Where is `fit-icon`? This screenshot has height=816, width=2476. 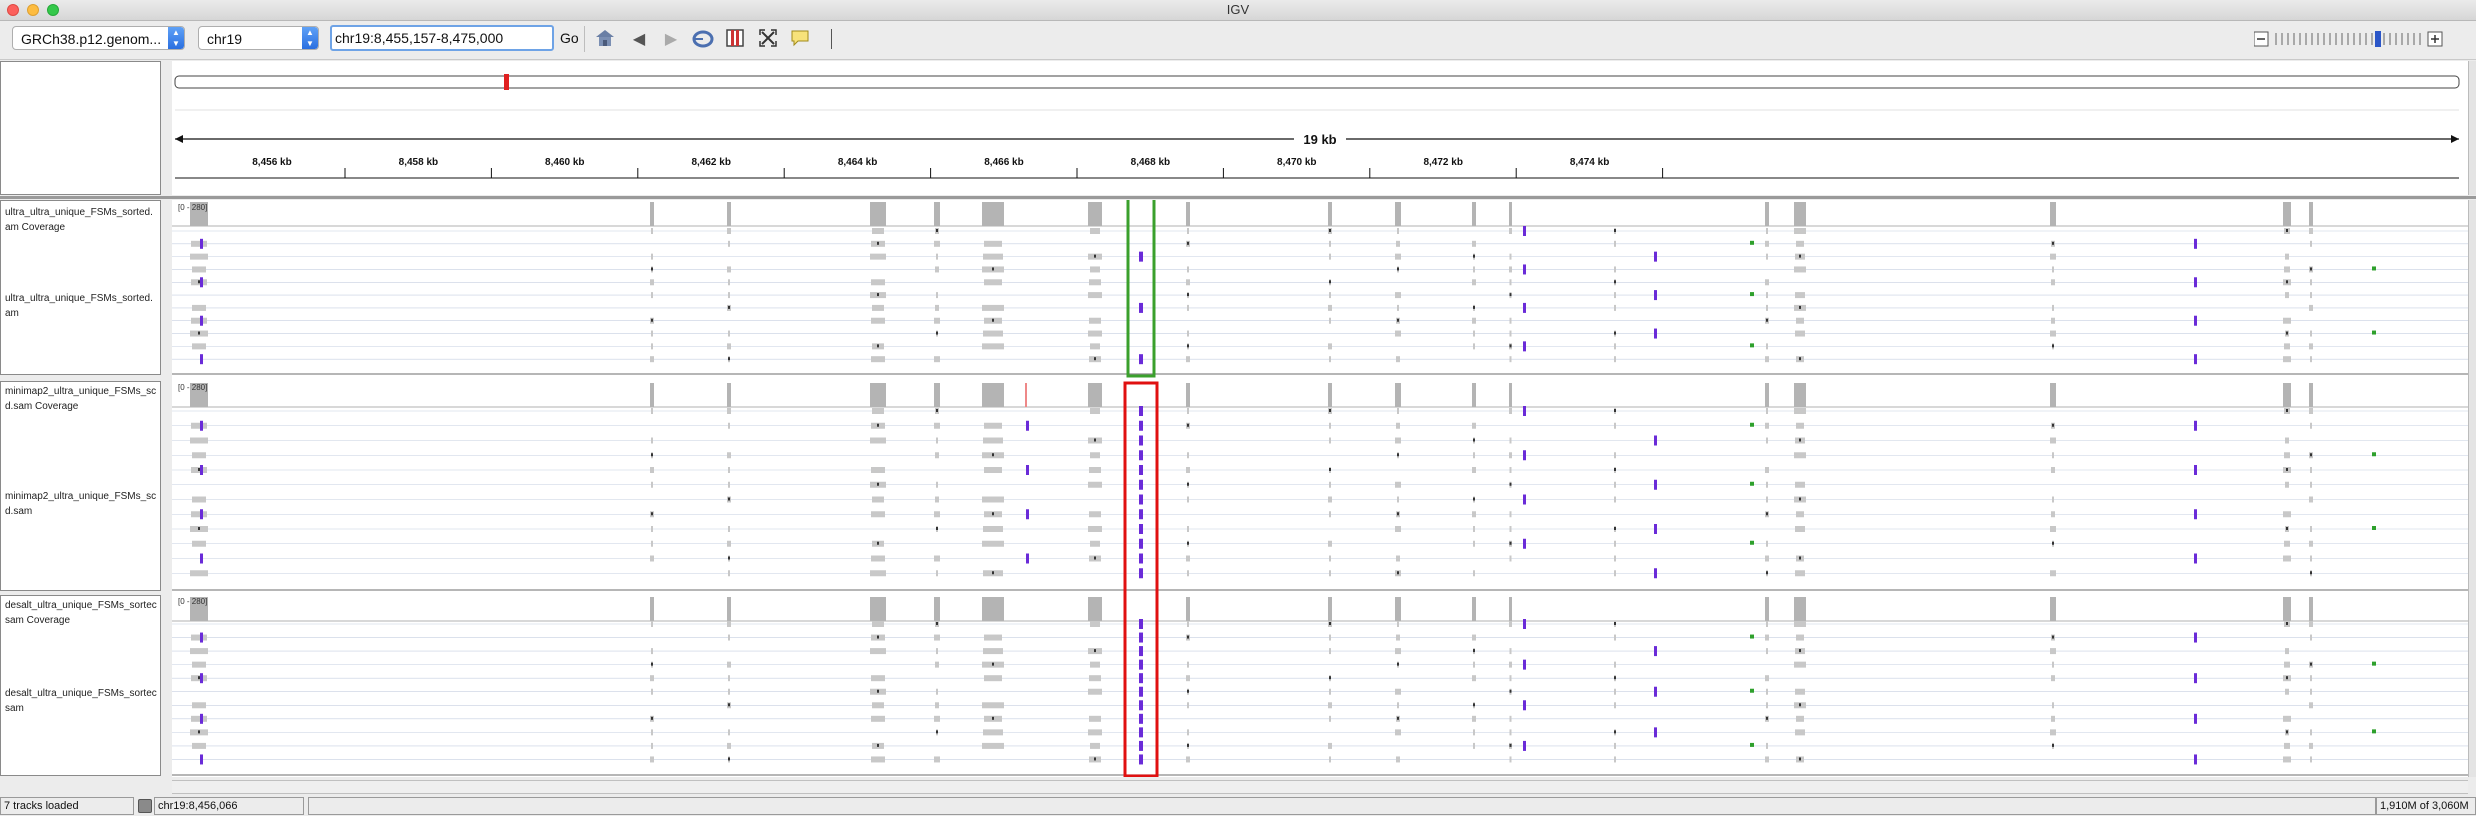
fit-icon is located at coordinates (768, 40).